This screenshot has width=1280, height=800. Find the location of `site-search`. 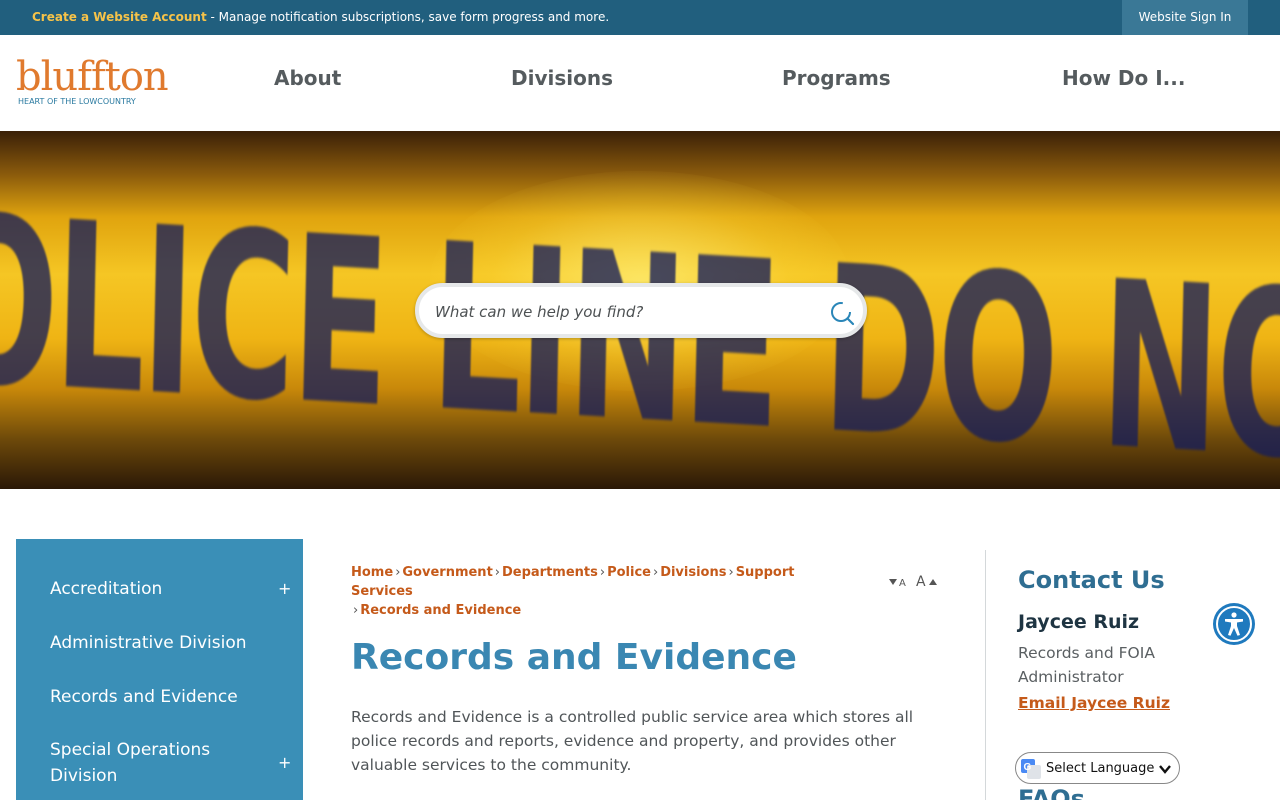

site-search is located at coordinates (641, 310).